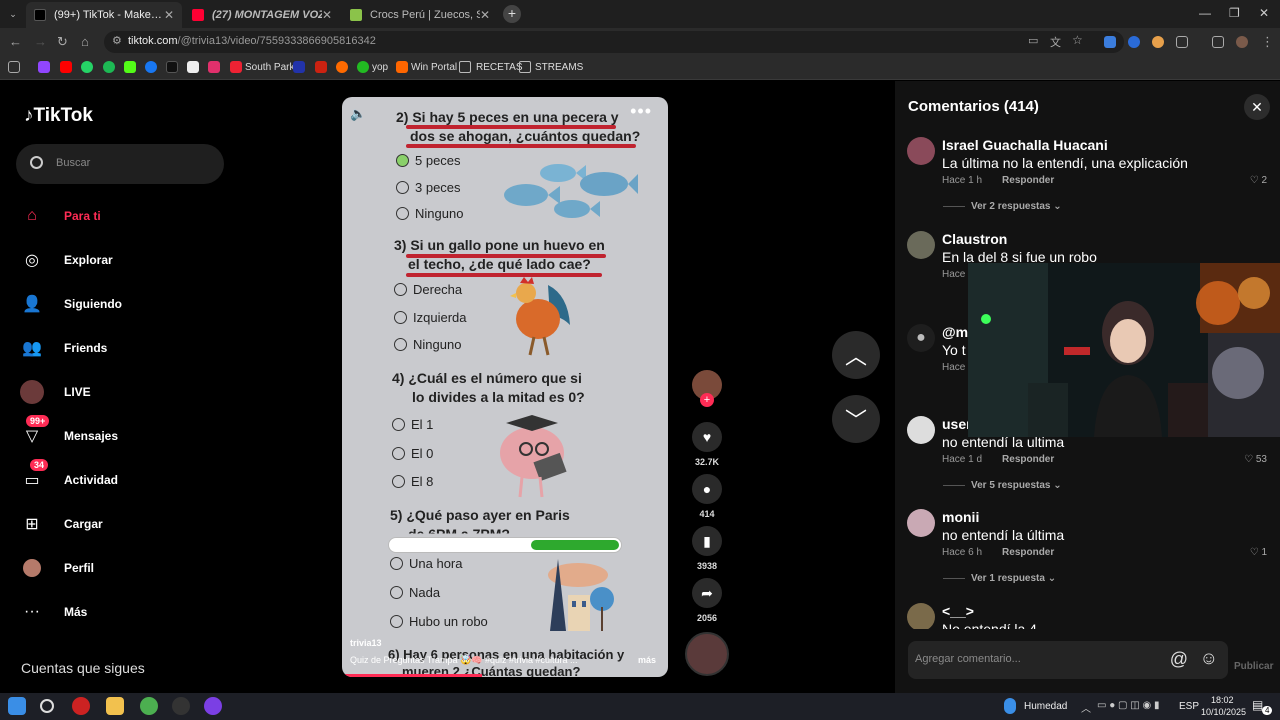 The image size is (1280, 720). Describe the element at coordinates (1258, 180) in the screenshot. I see `comment-like-button: ♡ 2` at that location.